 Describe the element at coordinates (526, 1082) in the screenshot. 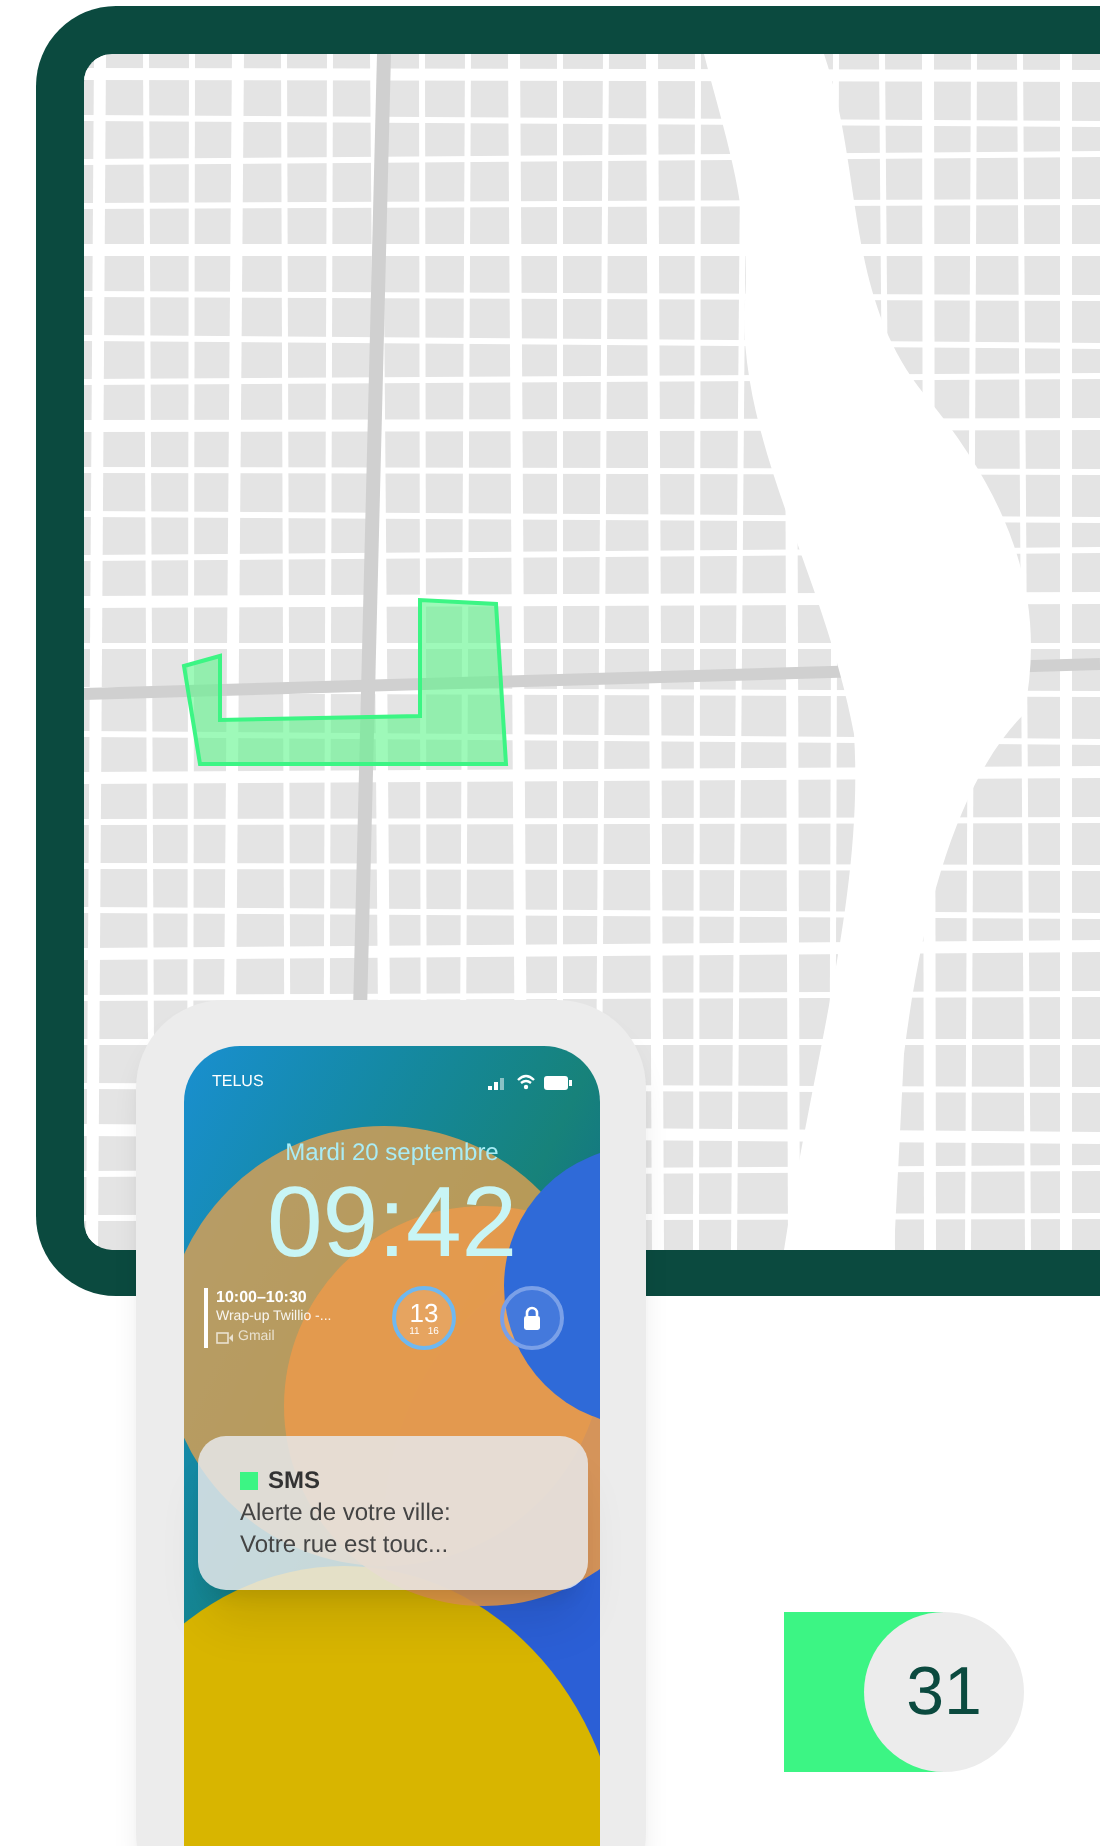

I see `wifi-icon` at that location.